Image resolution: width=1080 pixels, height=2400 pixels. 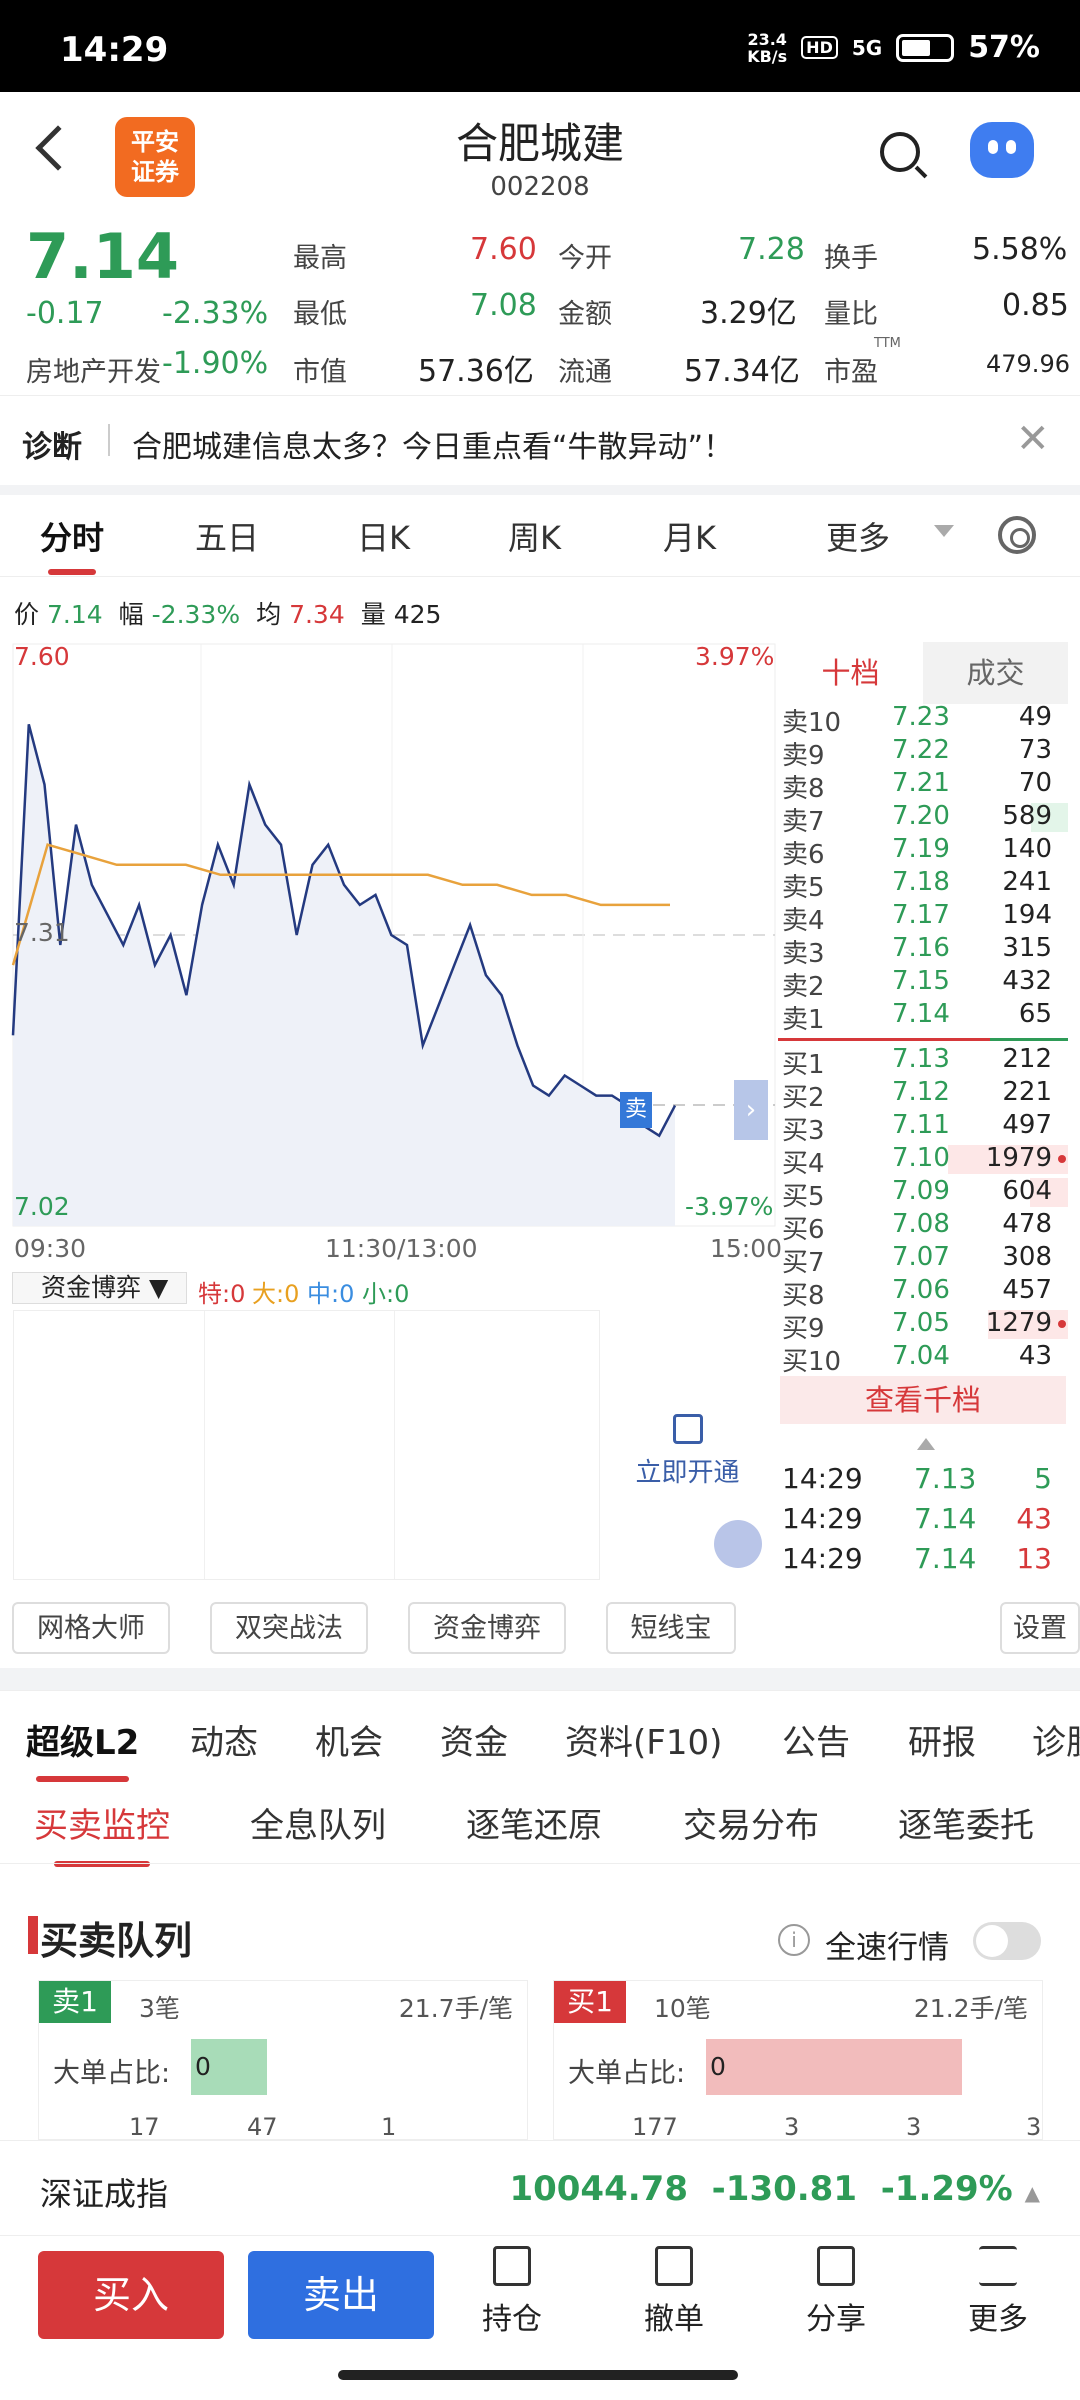 What do you see at coordinates (738, 1544) in the screenshot?
I see `expand-icon` at bounding box center [738, 1544].